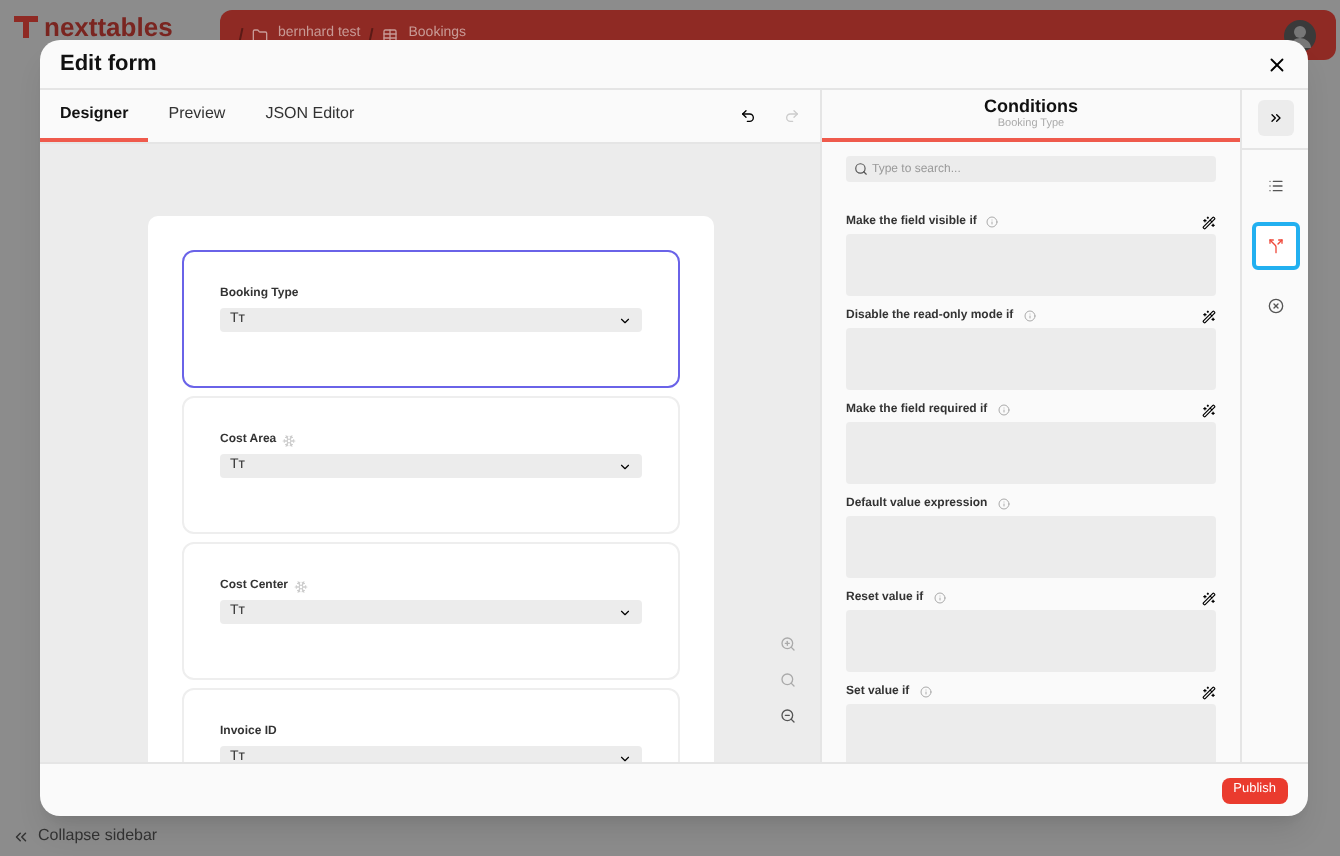  What do you see at coordinates (110, 836) in the screenshot?
I see `collapse-sidebar-button: Collapse sidebar` at bounding box center [110, 836].